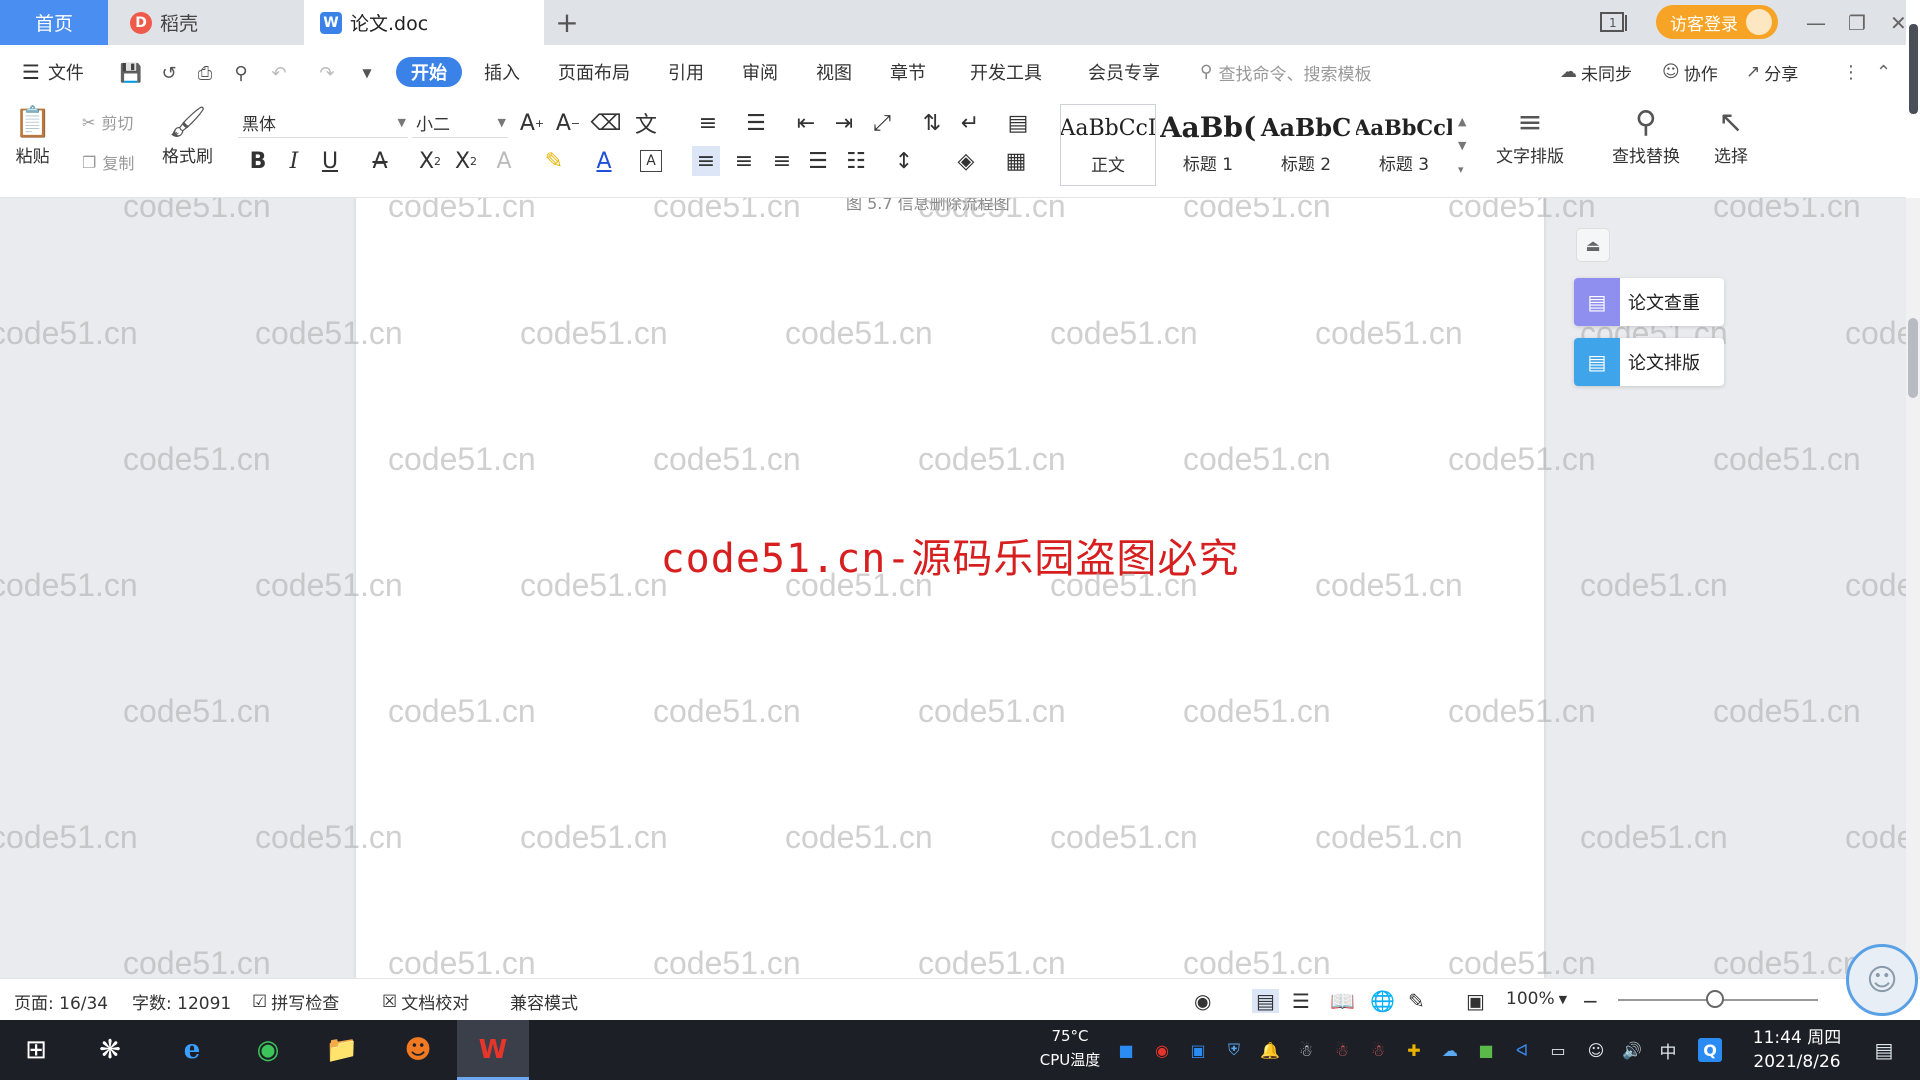  Describe the element at coordinates (1710, 1050) in the screenshot. I see `tray-search-app-icon: Q` at that location.